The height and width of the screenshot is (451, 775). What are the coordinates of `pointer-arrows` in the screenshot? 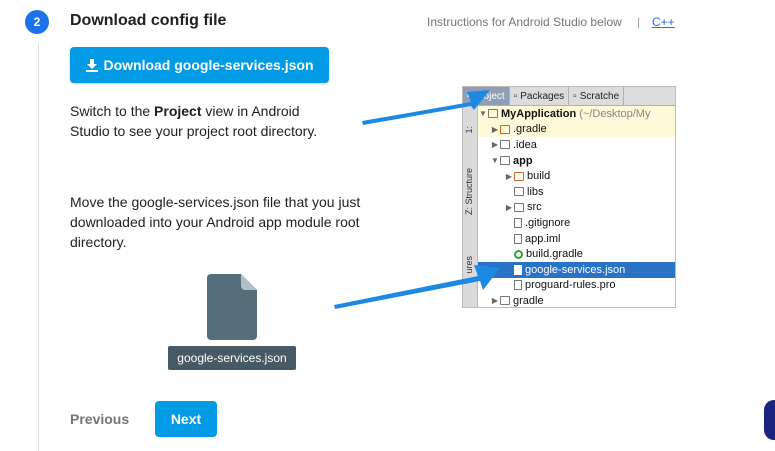 It's located at (417, 199).